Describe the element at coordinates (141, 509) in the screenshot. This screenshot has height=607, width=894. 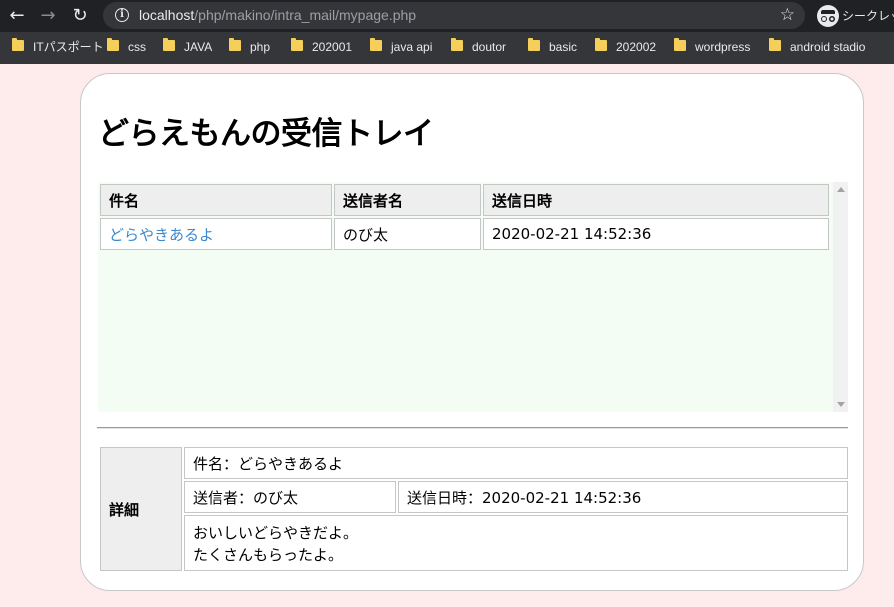
I see `detail-header: 詳細` at that location.